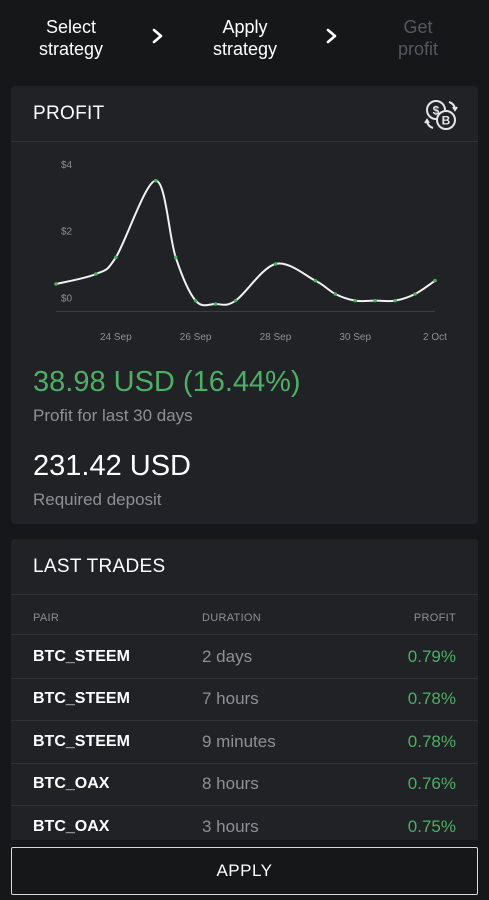 The height and width of the screenshot is (900, 489). Describe the element at coordinates (99, 566) in the screenshot. I see `trades-title: LAST TRADES` at that location.